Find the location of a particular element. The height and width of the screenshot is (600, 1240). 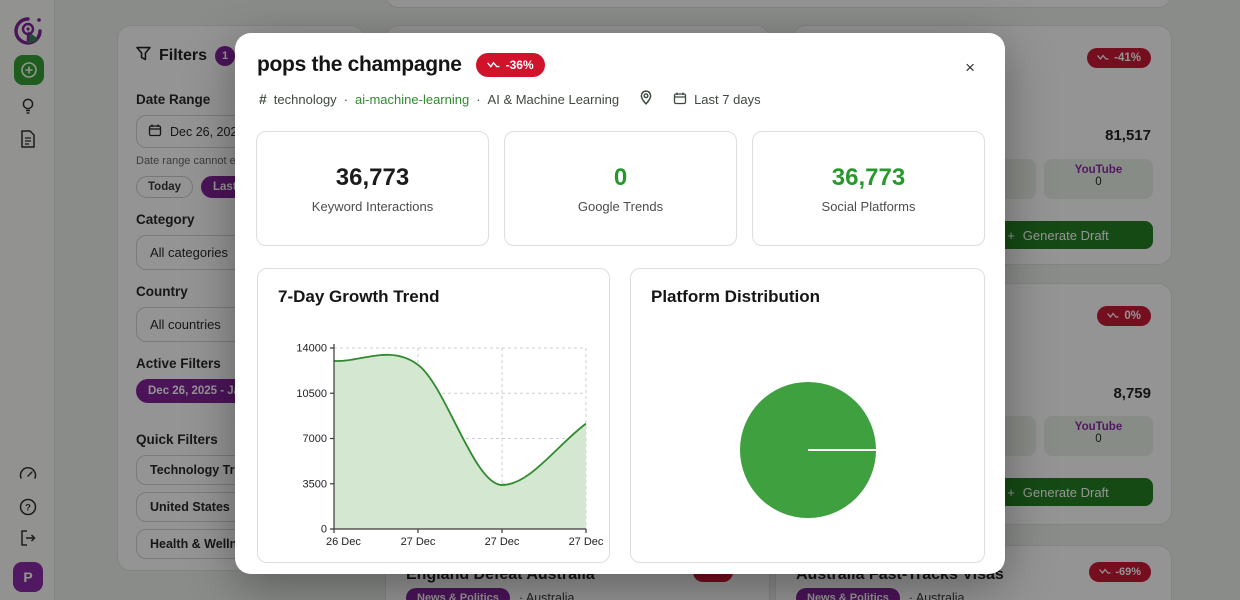

stat-label: Keyword Interactions is located at coordinates (372, 206).